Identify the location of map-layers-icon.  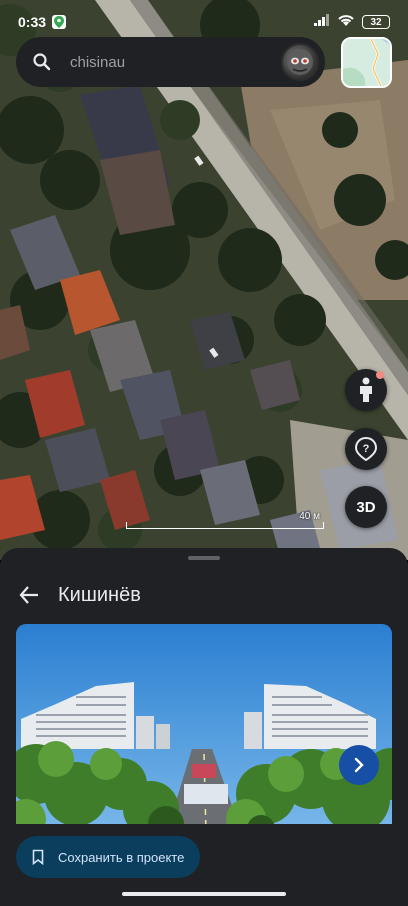
(366, 62).